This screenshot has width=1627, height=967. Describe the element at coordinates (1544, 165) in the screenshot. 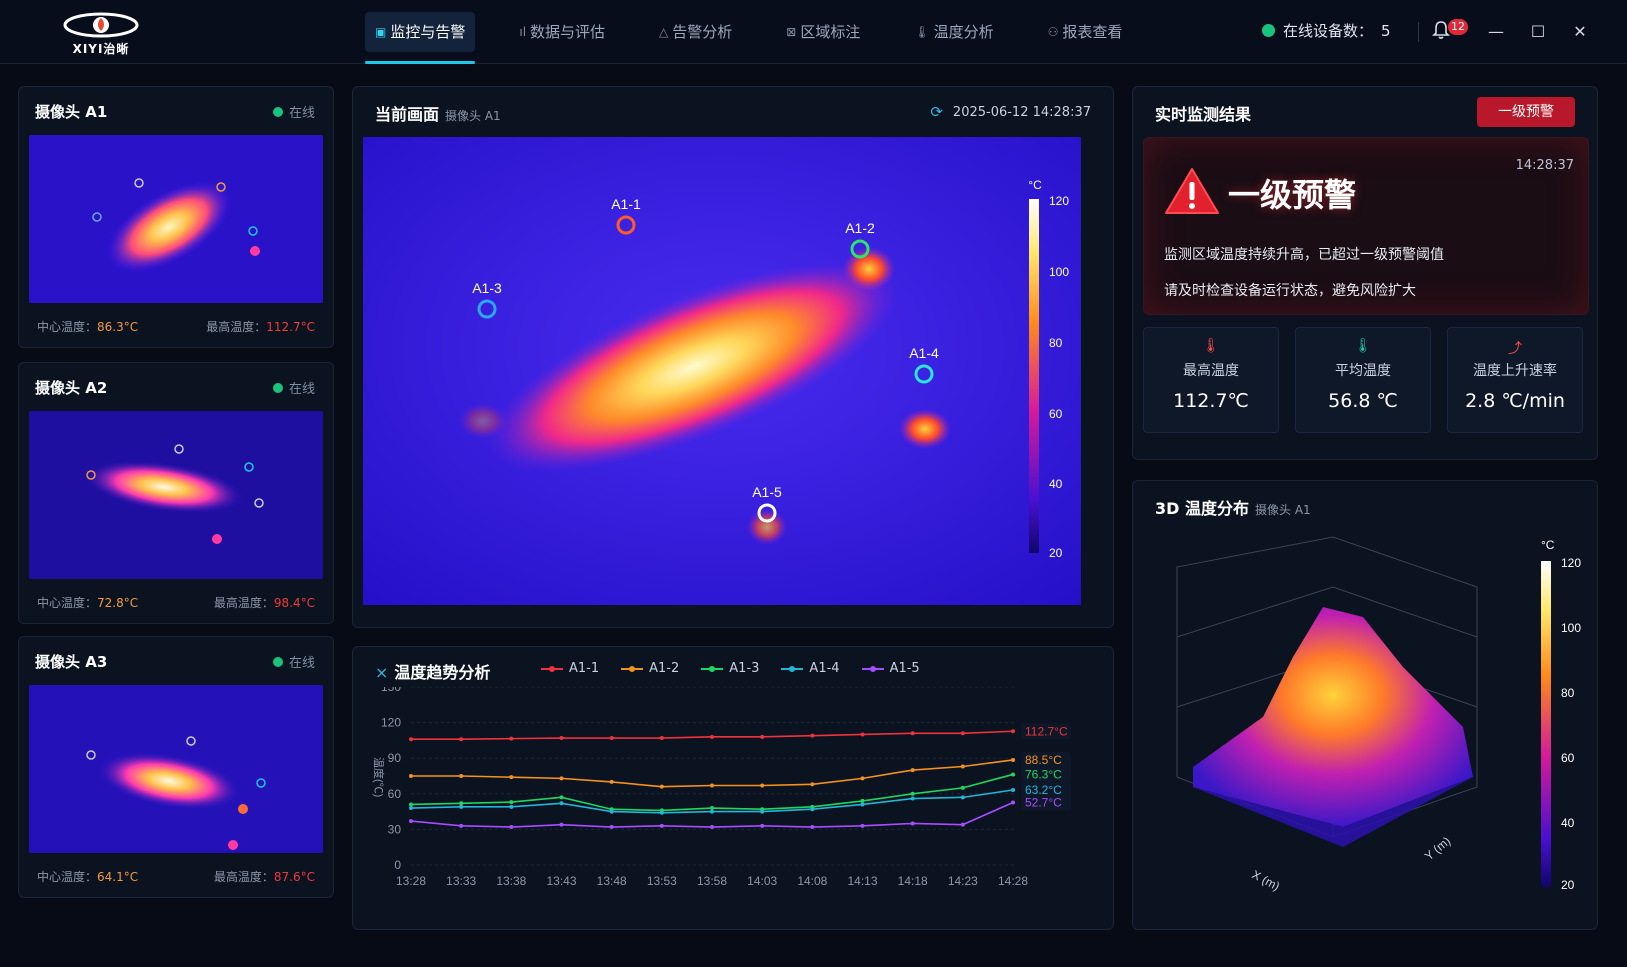

I see `alert-time: 14:28:37` at that location.